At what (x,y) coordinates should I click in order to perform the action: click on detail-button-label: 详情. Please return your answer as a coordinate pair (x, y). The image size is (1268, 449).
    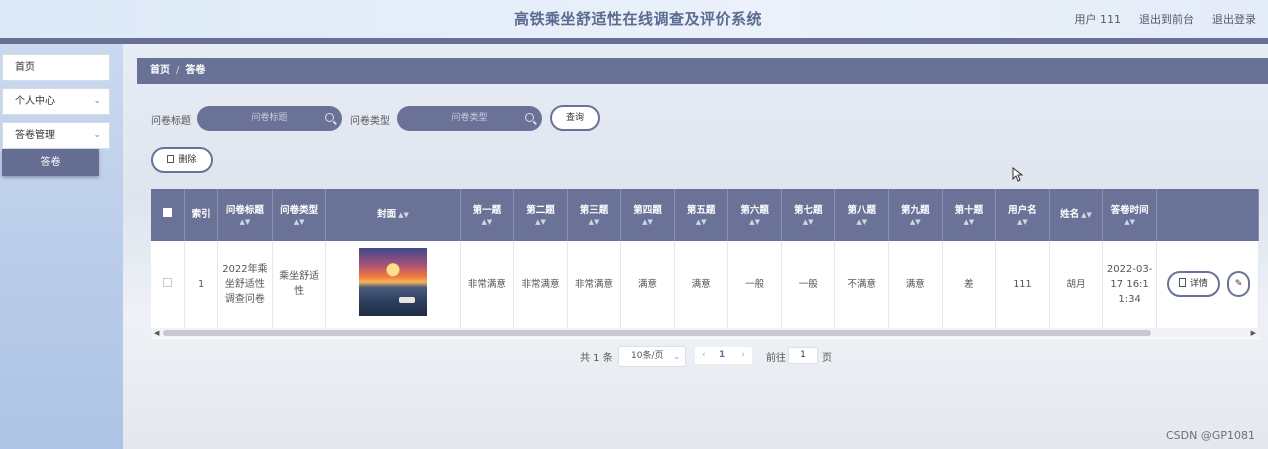
    Looking at the image, I should click on (1198, 284).